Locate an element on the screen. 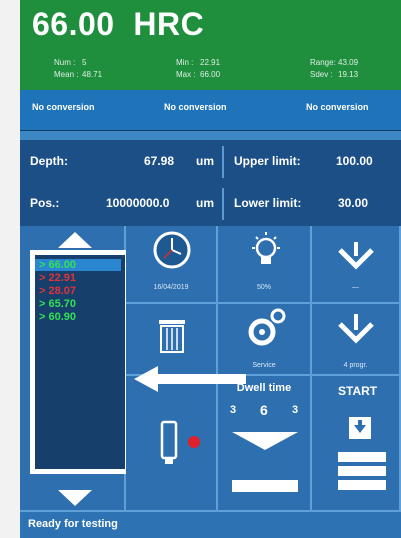 This screenshot has width=401, height=538. sdev-value: 19.13 is located at coordinates (348, 74).